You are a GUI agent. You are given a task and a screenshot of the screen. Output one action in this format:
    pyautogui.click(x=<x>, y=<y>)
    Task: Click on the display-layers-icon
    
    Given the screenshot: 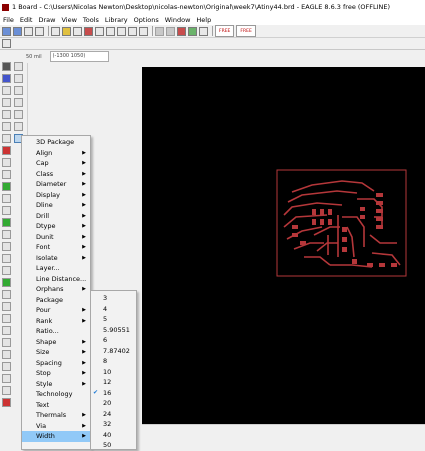 What is the action you would take?
    pyautogui.click(x=6, y=78)
    